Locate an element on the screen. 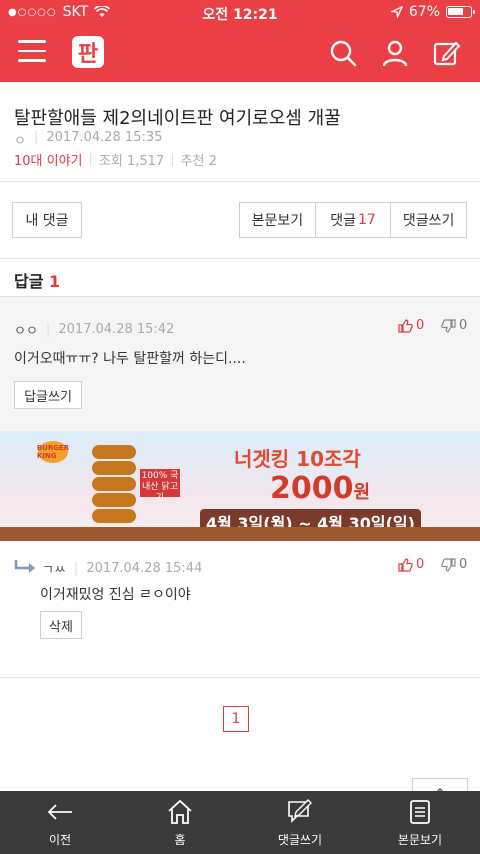  post-recommends: 추천 2 is located at coordinates (198, 161).